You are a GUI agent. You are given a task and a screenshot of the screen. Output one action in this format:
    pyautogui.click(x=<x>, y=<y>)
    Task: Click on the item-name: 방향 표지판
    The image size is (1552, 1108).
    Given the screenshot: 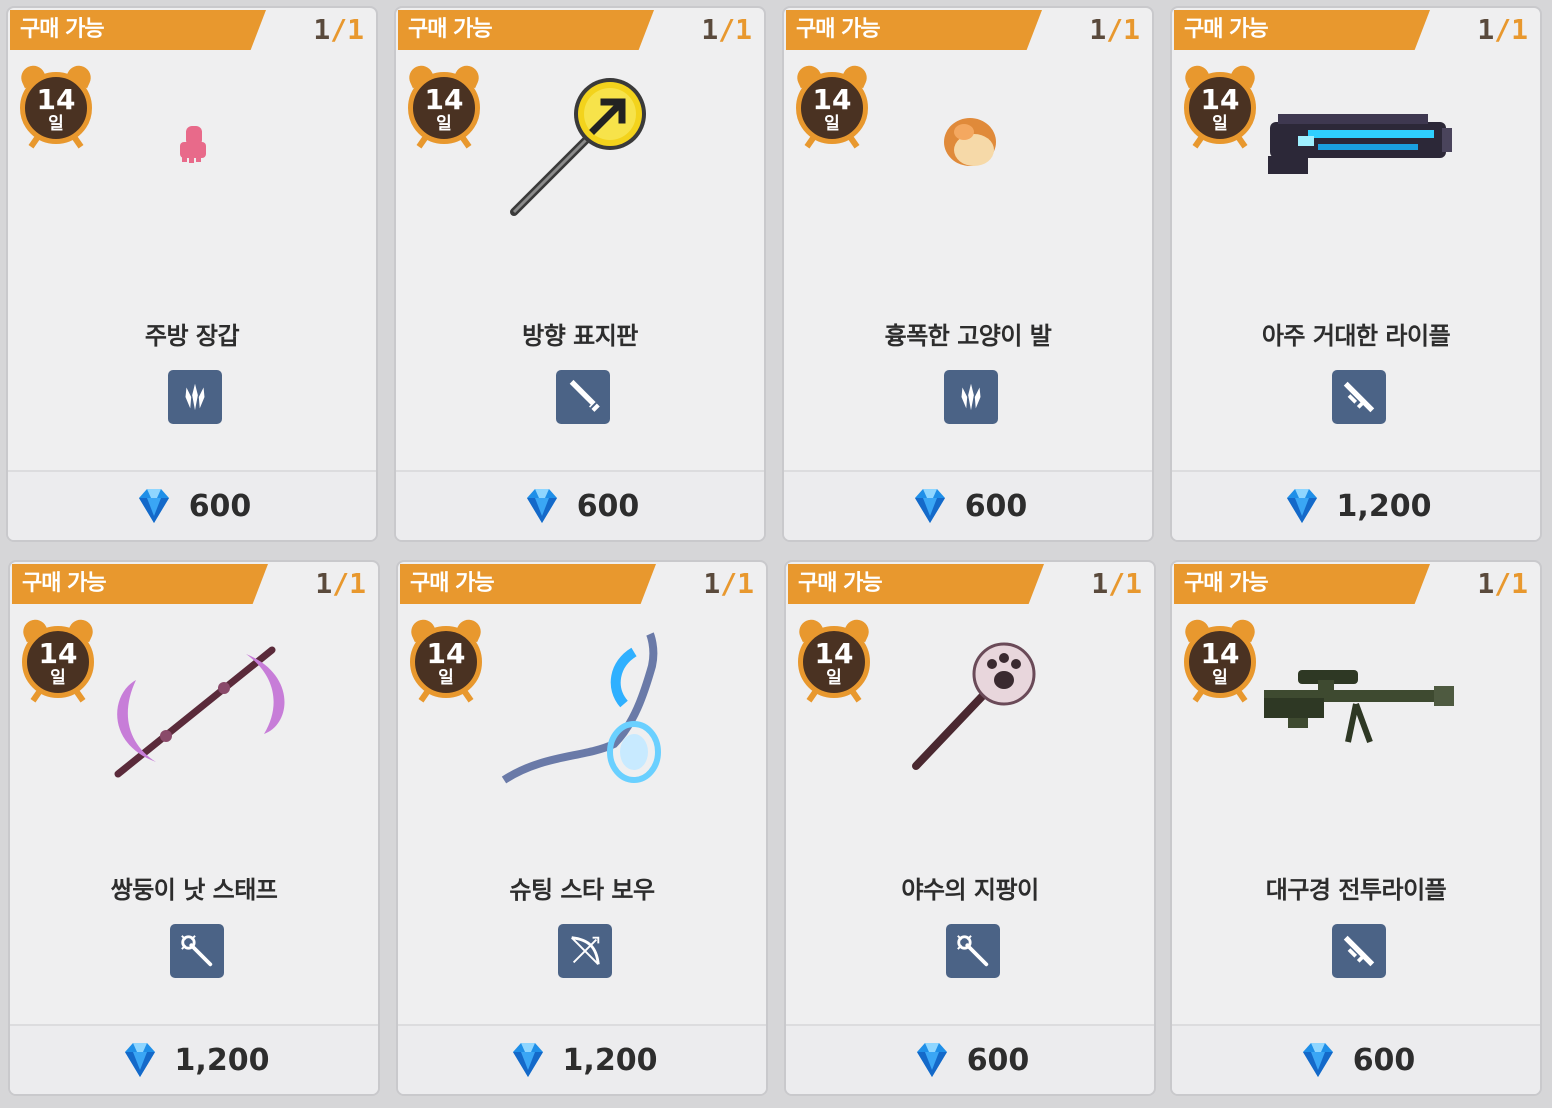 What is the action you would take?
    pyautogui.click(x=580, y=336)
    